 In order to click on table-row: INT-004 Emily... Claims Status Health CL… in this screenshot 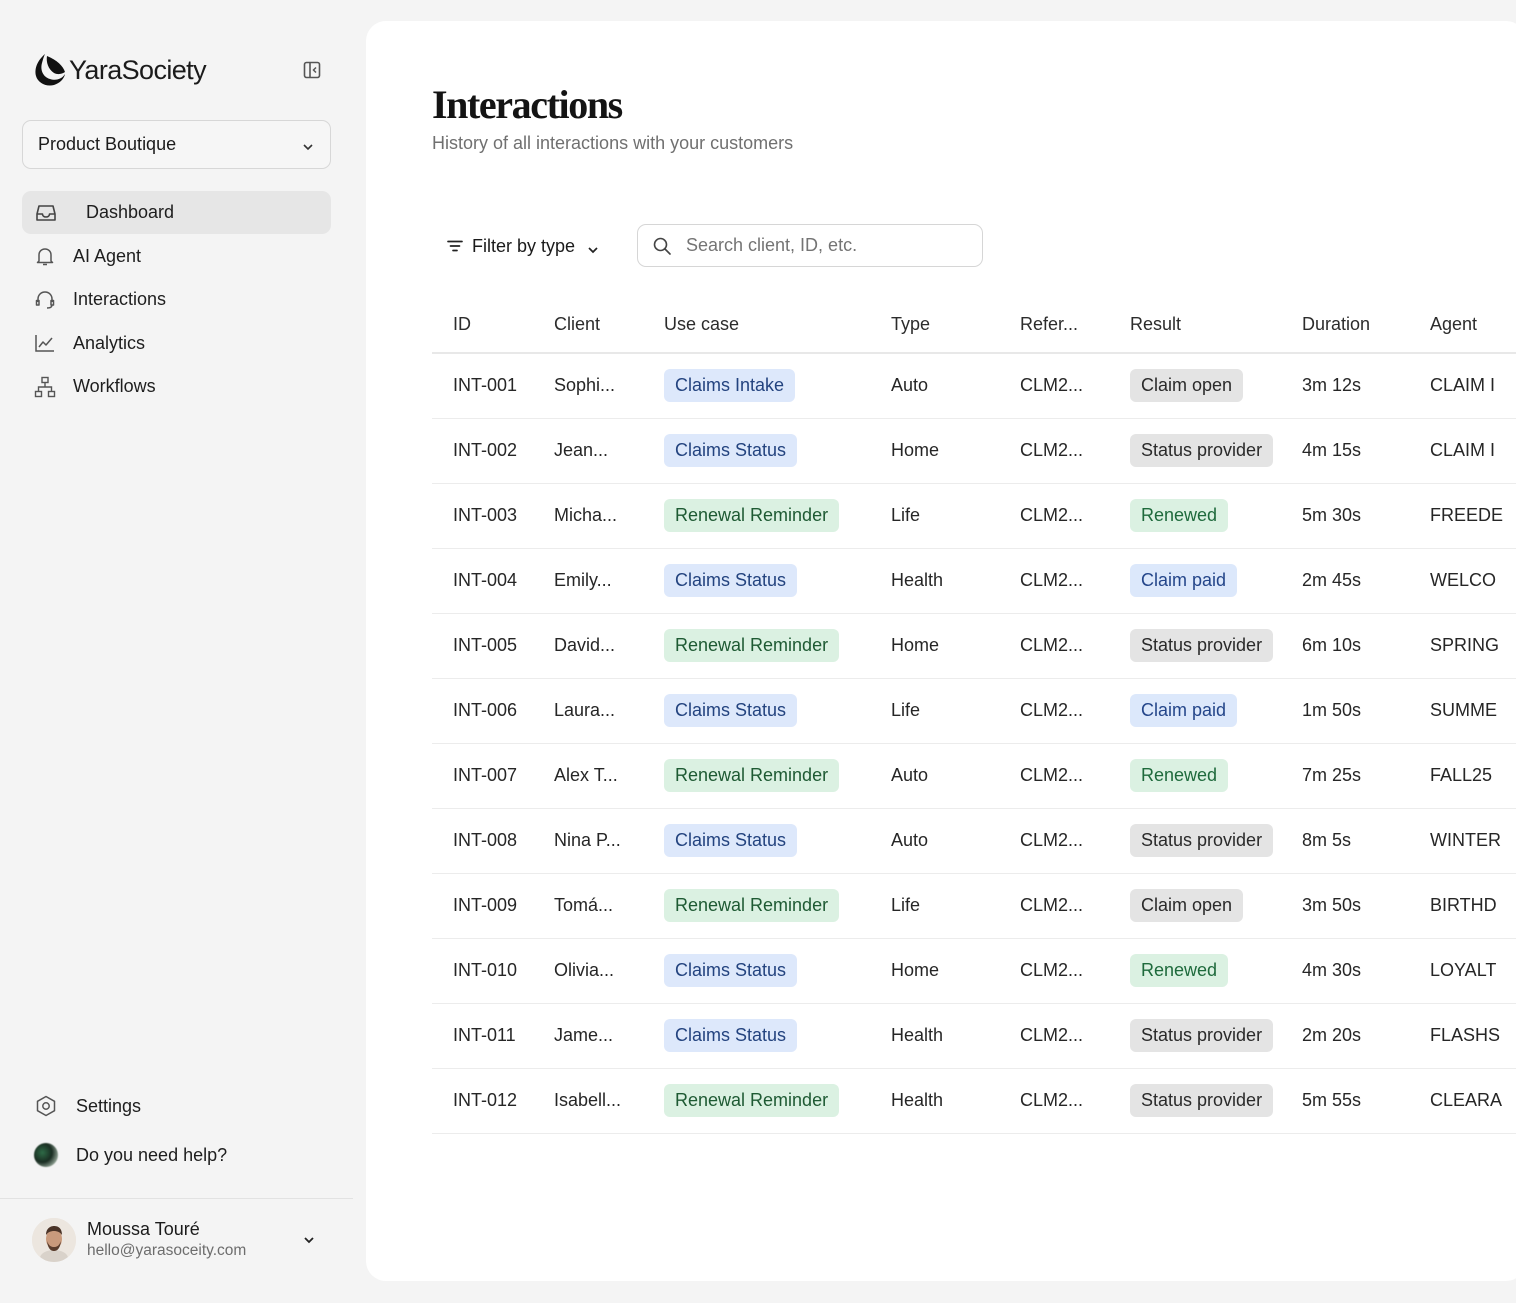, I will do `click(974, 581)`.